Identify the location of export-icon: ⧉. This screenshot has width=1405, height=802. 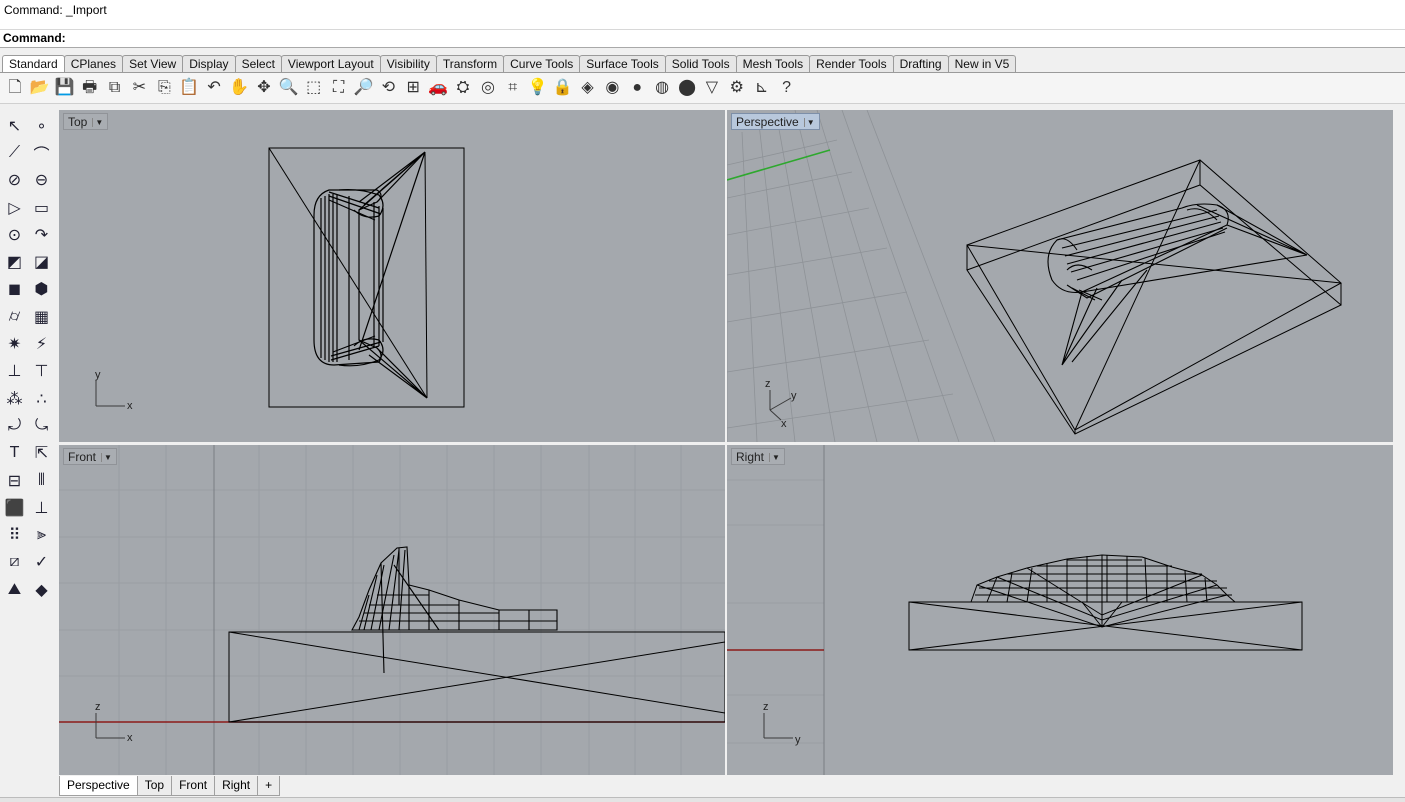
(115, 88).